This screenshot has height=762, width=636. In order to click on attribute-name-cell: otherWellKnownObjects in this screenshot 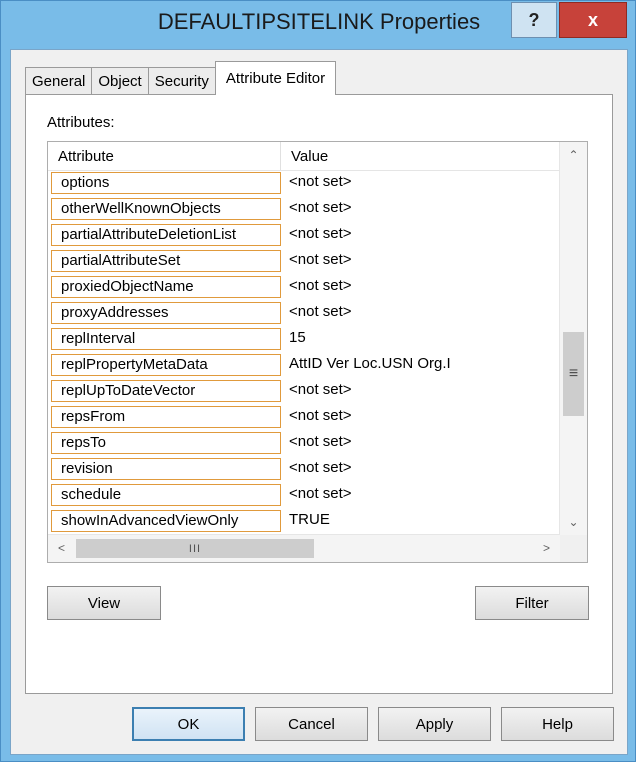, I will do `click(166, 209)`.